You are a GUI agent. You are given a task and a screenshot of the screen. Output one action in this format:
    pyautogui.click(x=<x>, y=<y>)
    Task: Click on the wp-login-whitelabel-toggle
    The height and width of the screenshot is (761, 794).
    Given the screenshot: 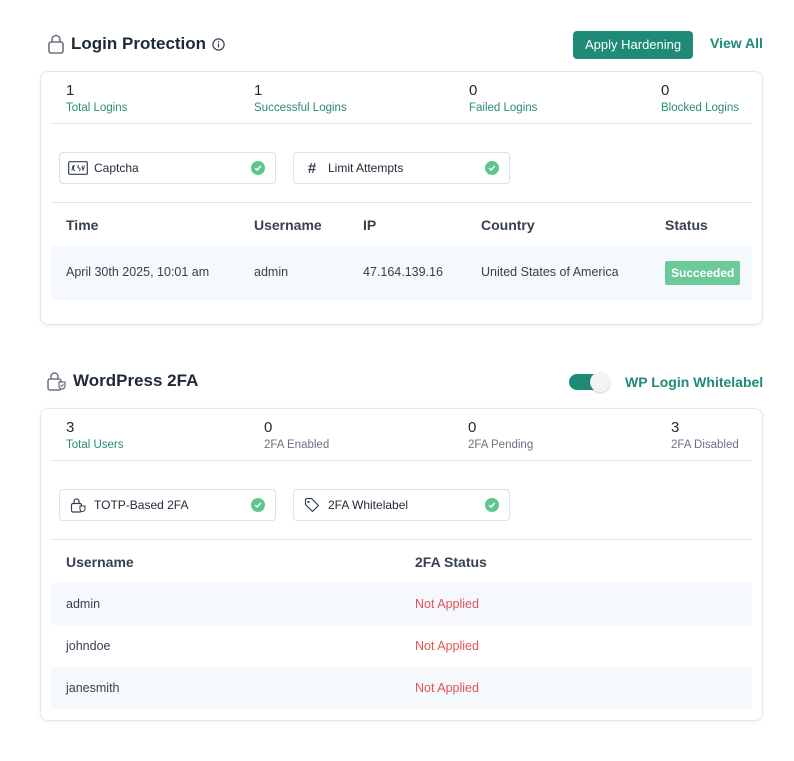 What is the action you would take?
    pyautogui.click(x=589, y=382)
    